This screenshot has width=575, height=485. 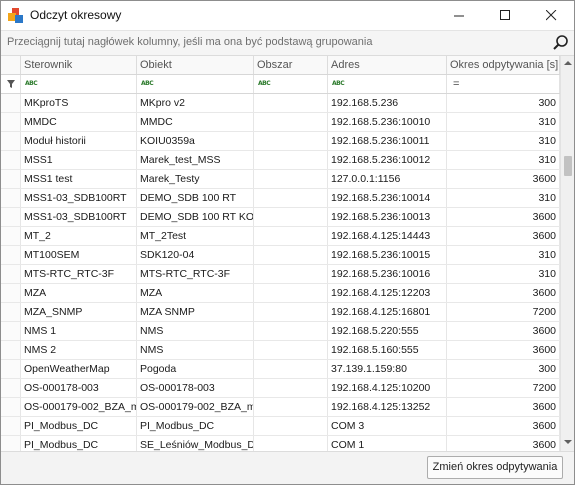 What do you see at coordinates (567, 63) in the screenshot?
I see `scroll-up-button` at bounding box center [567, 63].